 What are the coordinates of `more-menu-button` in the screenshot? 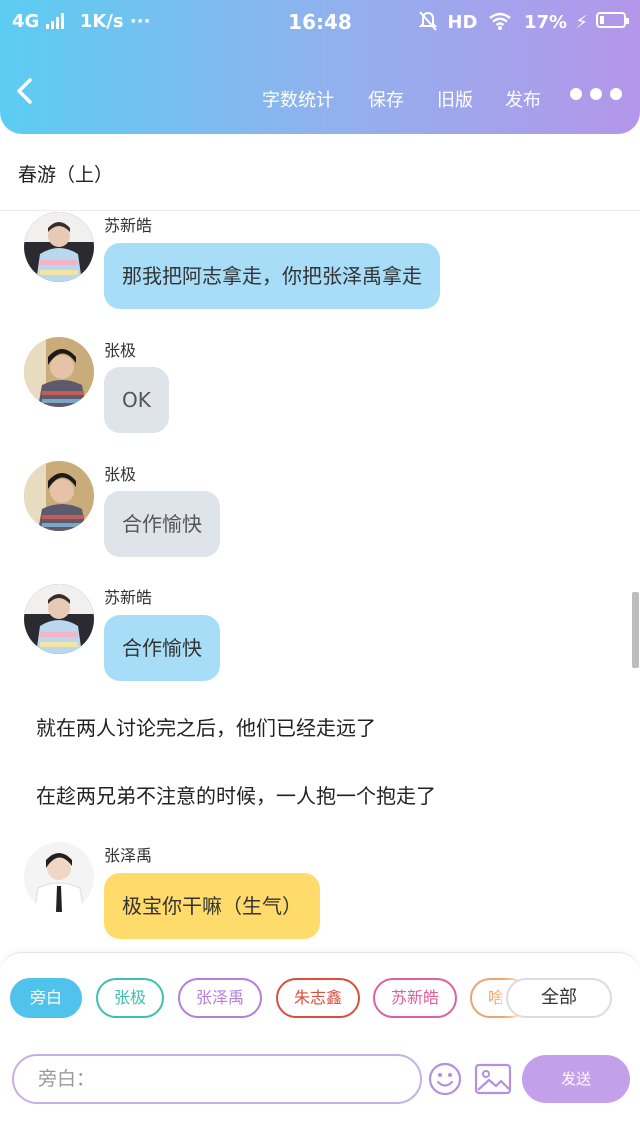 It's located at (596, 94).